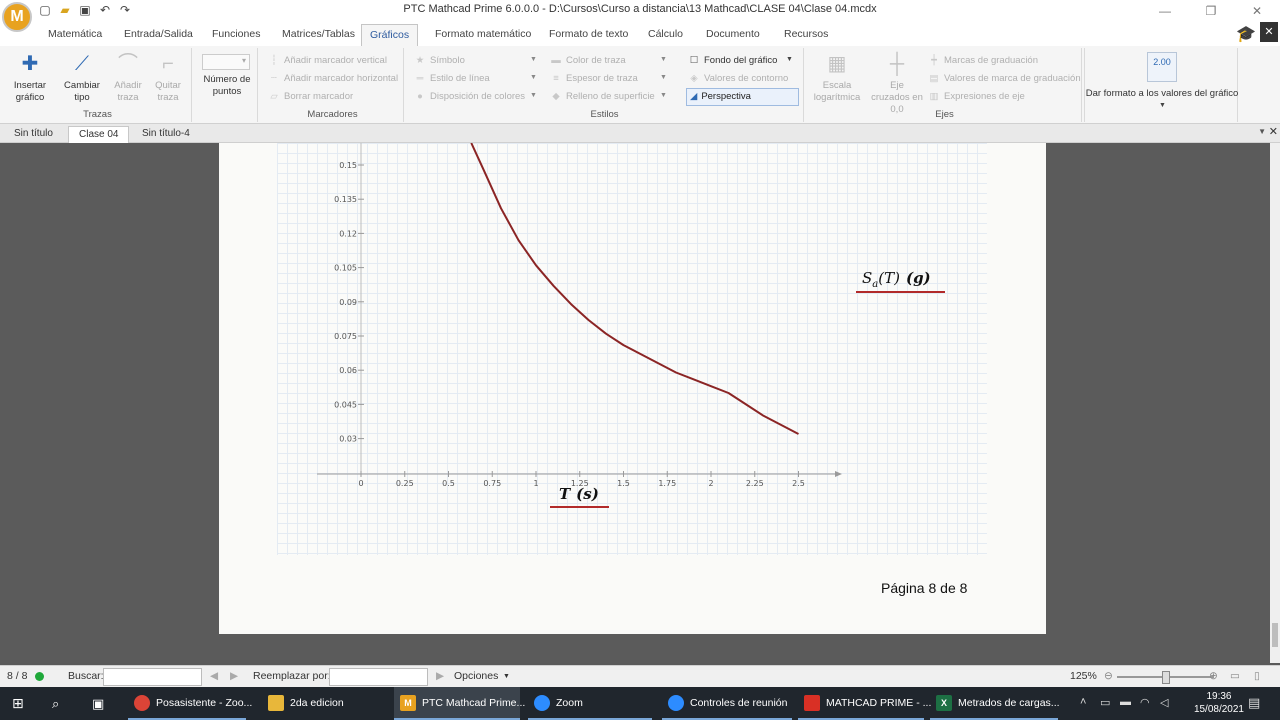  I want to click on tab-matematica: Matemática, so click(75, 35).